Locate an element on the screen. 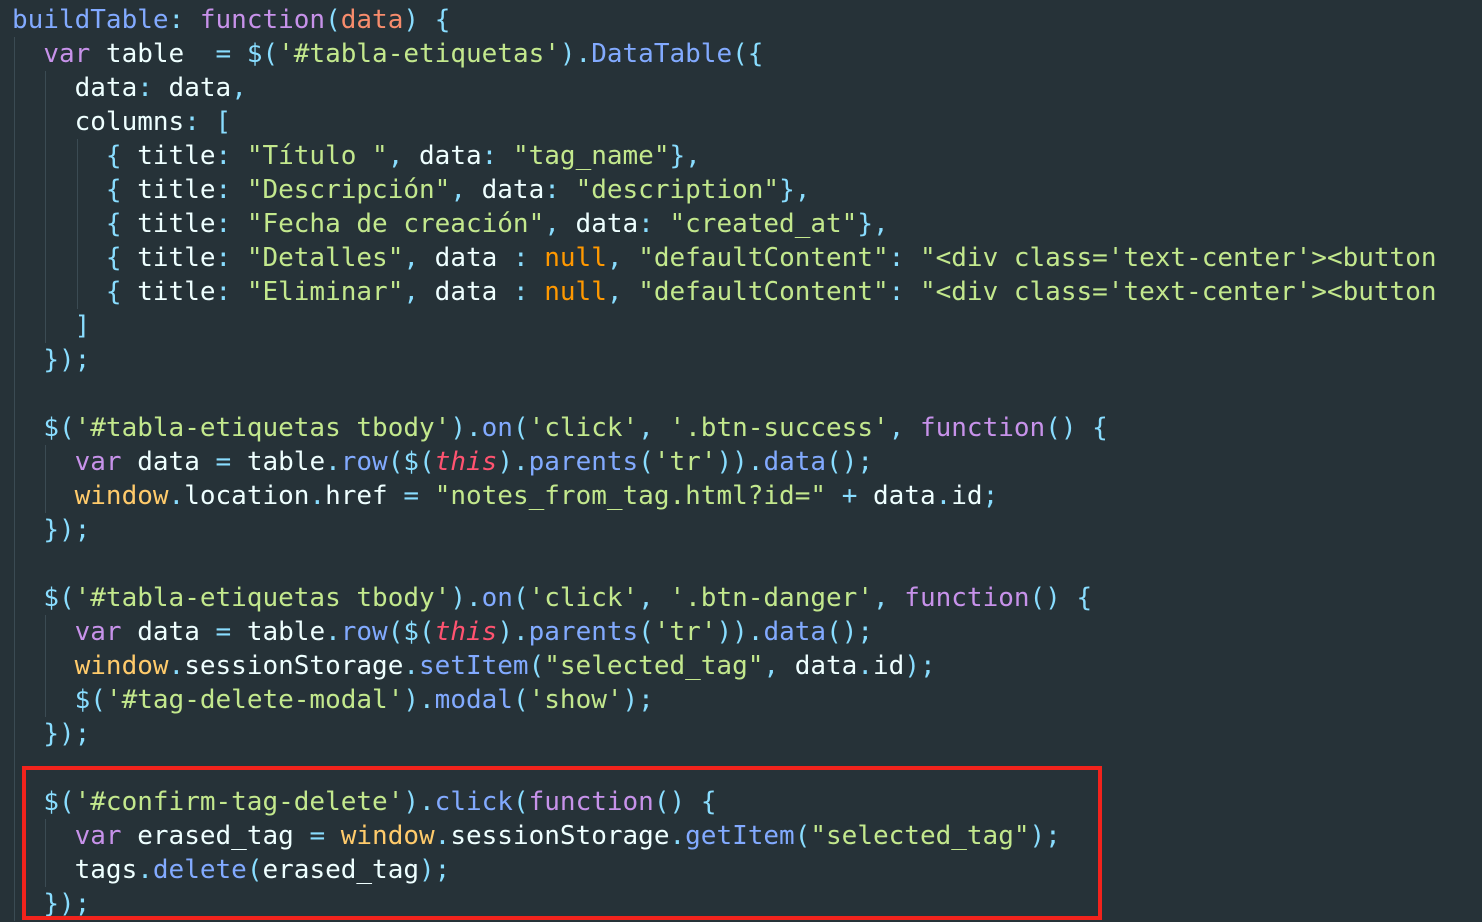 This screenshot has width=1482, height=922. code-token: ($( is located at coordinates (411, 632).